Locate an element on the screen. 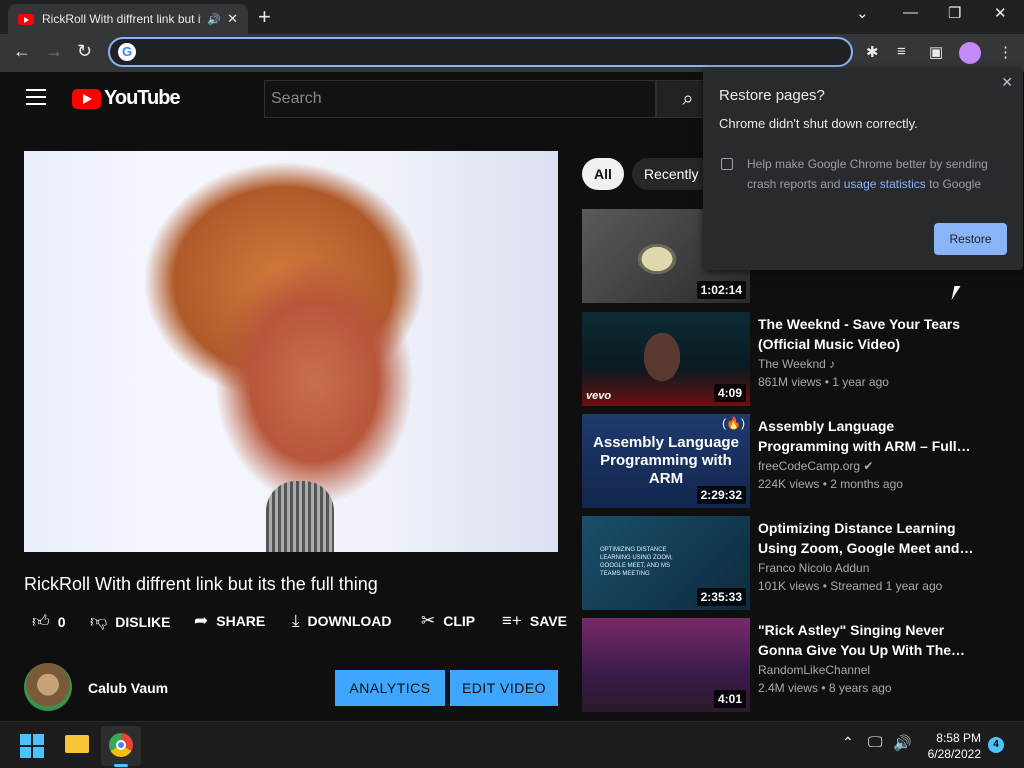 The image size is (1024, 768). video-duration: 4:01 is located at coordinates (729, 699).